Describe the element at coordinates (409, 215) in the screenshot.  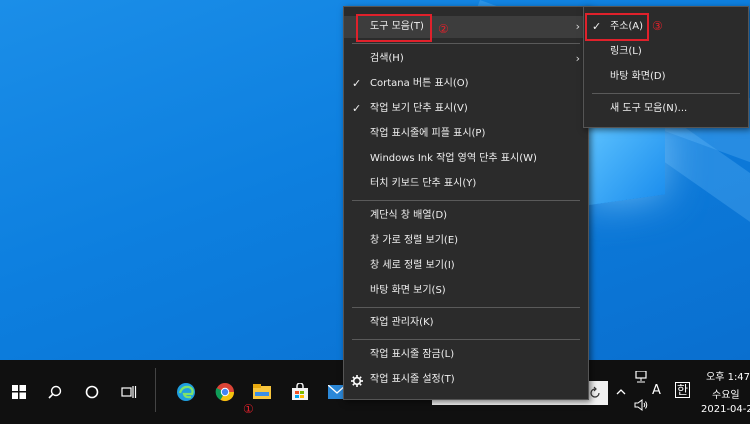
I see `menu-item-label: 계단식 창 배열(D)` at that location.